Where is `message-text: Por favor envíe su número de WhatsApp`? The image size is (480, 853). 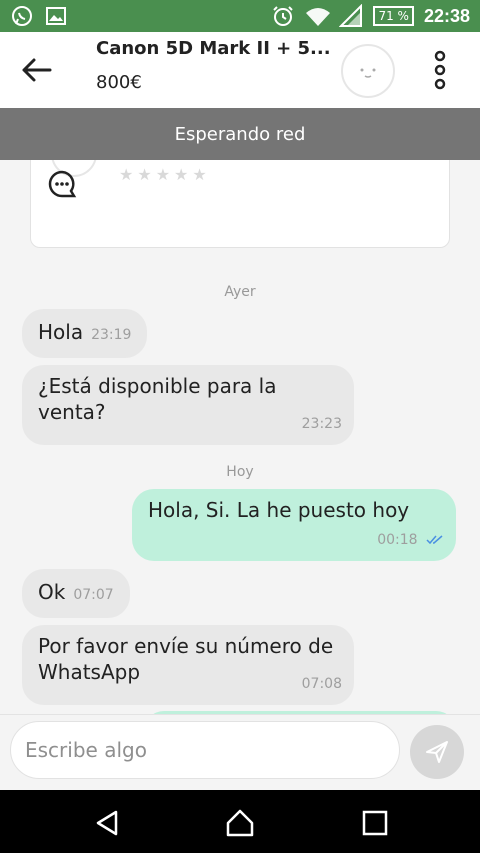
message-text: Por favor envíe su número de WhatsApp is located at coordinates (186, 659).